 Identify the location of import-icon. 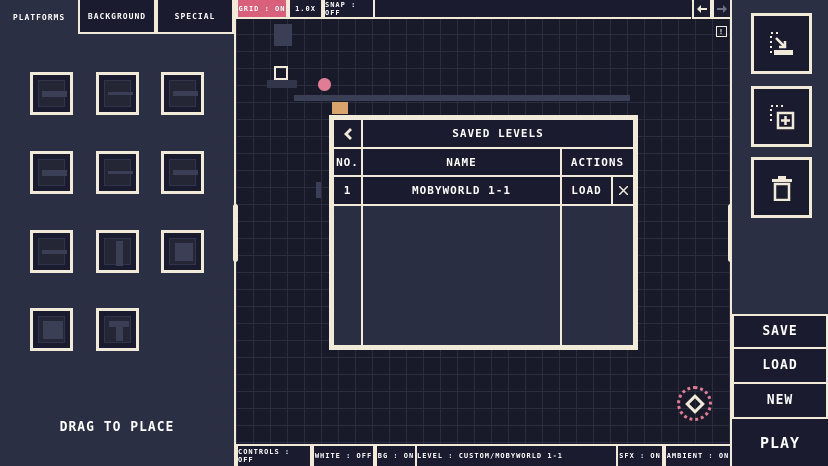
(781, 43).